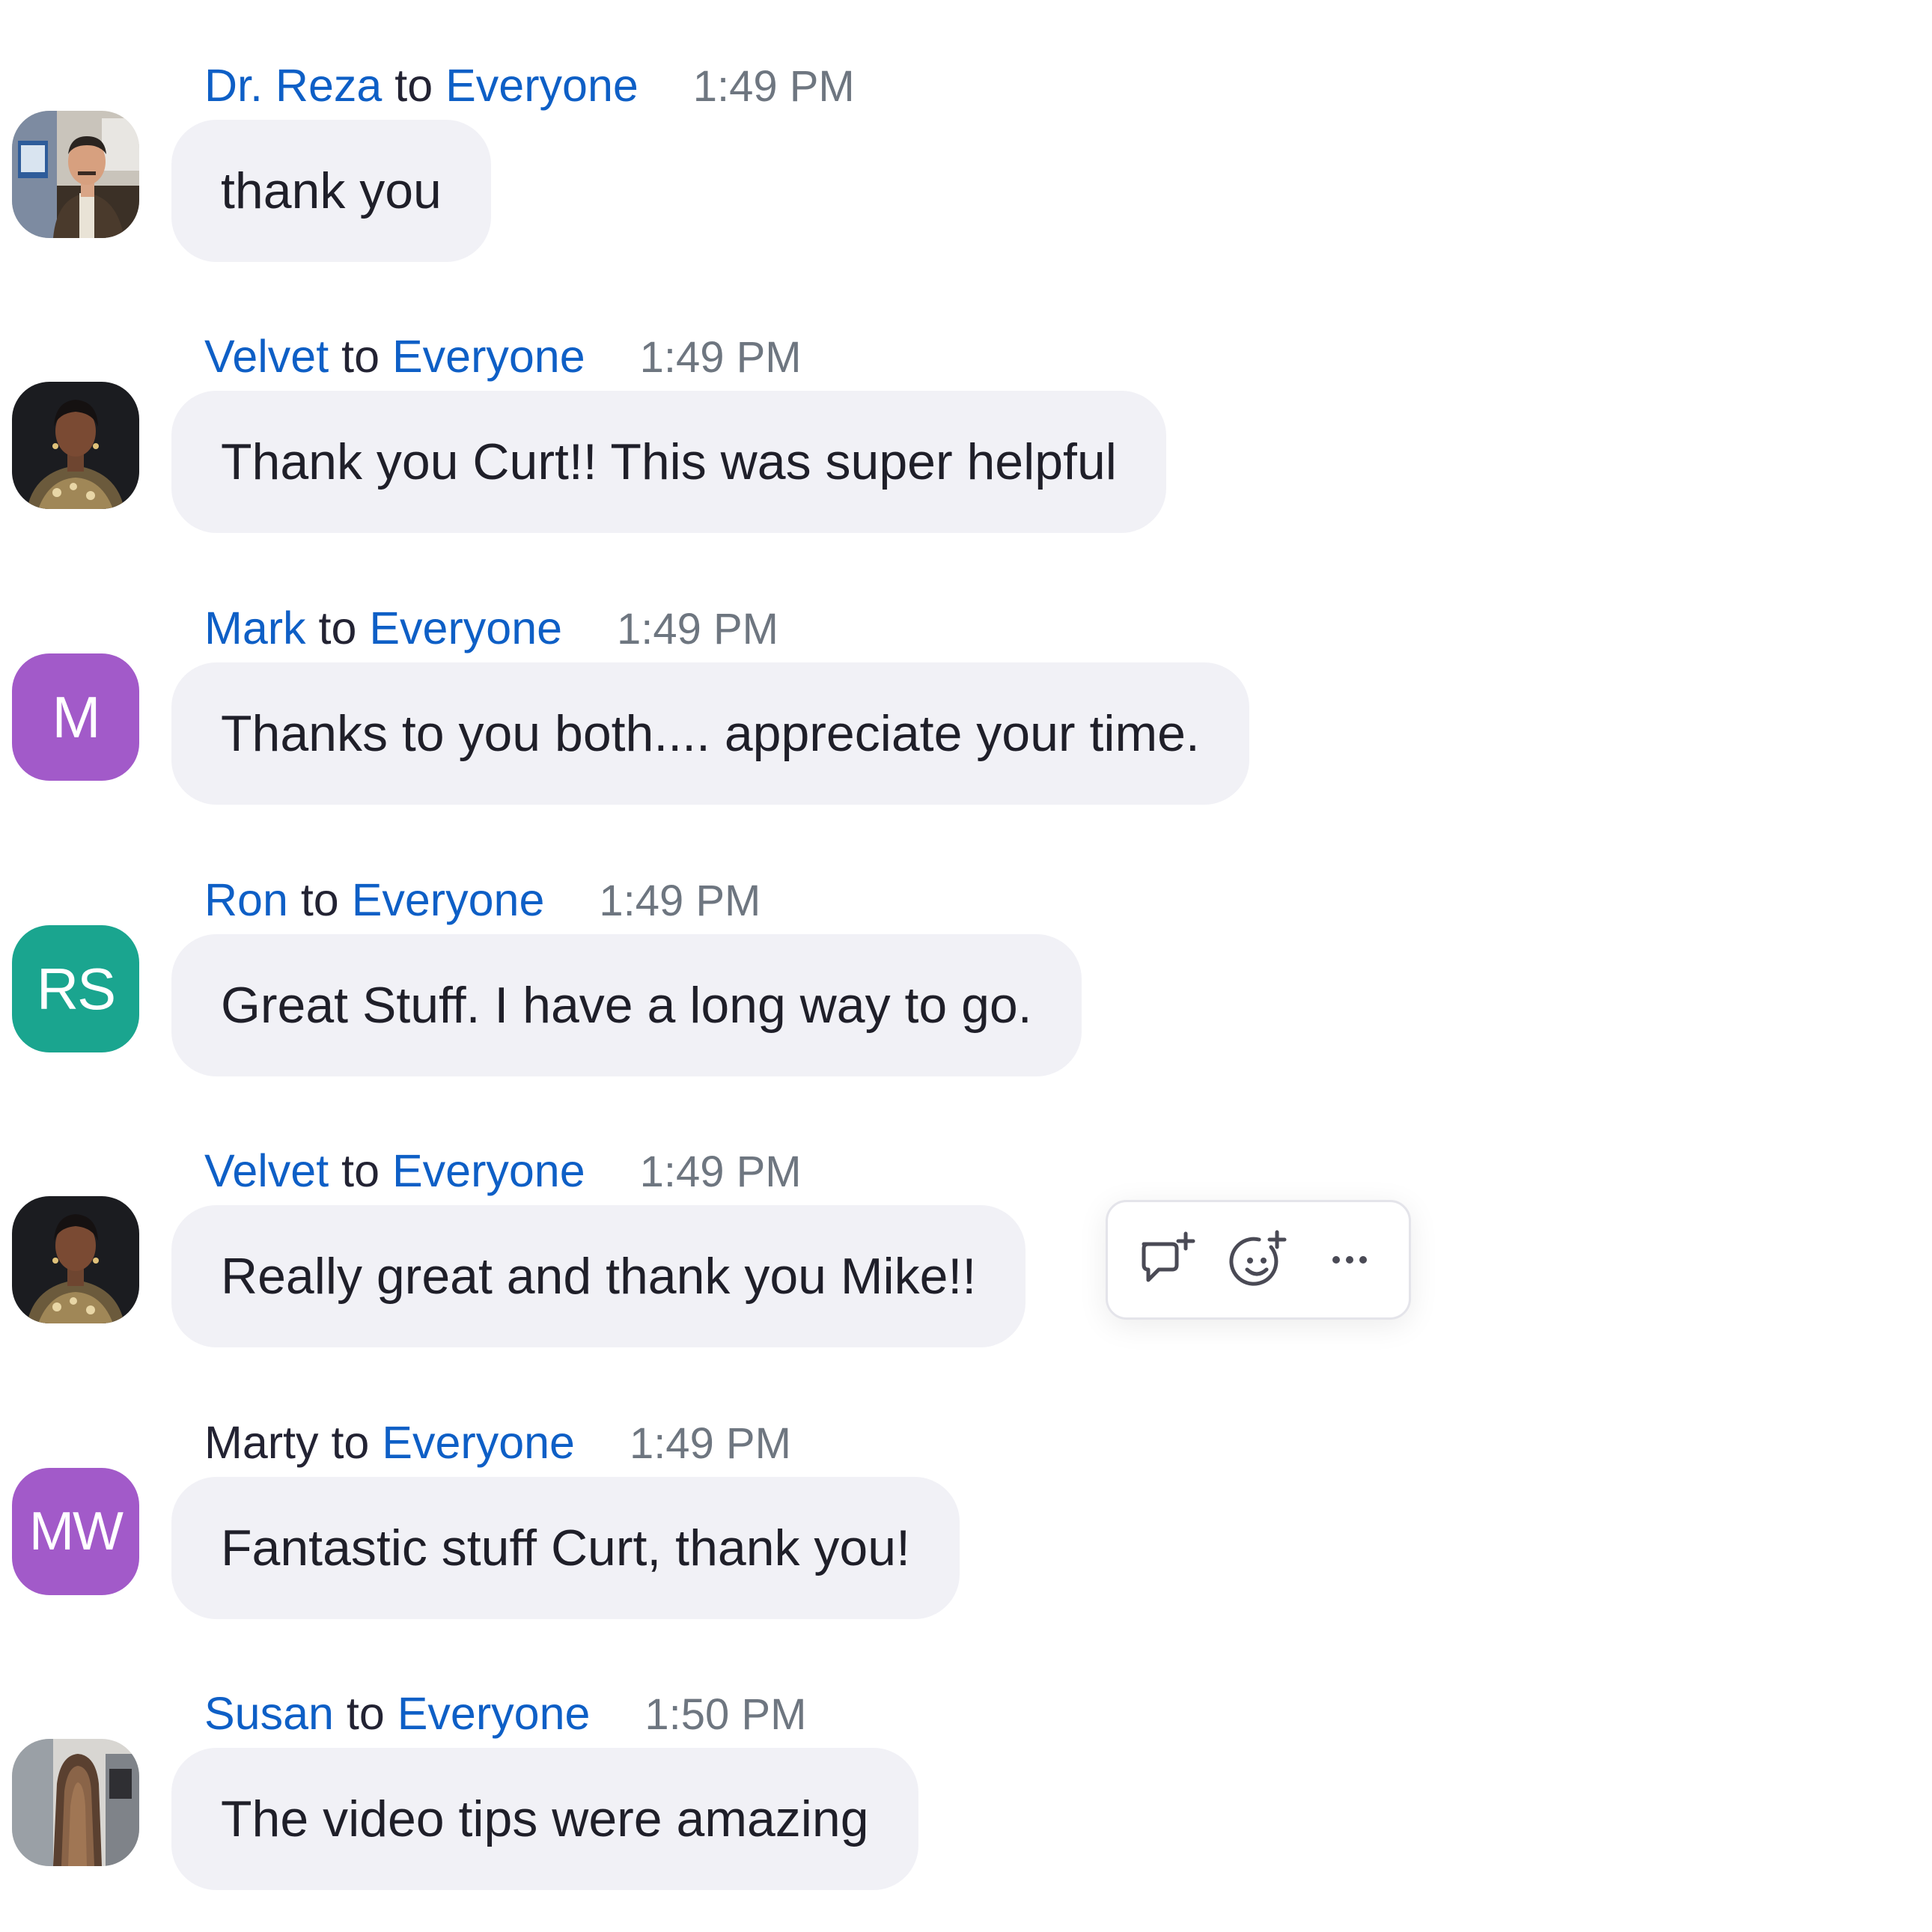  Describe the element at coordinates (331, 191) in the screenshot. I see `message-bubble: thank you` at that location.